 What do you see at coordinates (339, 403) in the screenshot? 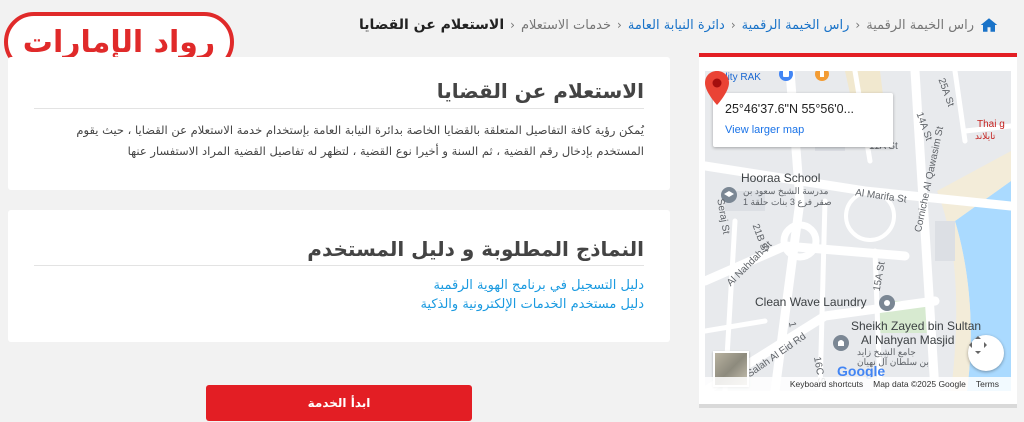
I see `start-service-button: ابدأ الخدمة` at bounding box center [339, 403].